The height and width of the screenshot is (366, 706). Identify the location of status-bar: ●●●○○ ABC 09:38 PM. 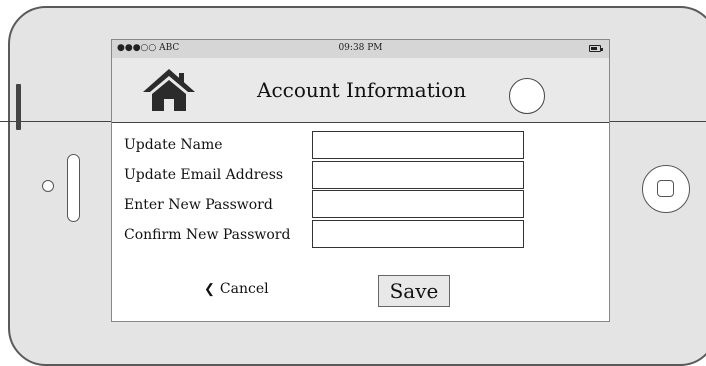
(360, 49).